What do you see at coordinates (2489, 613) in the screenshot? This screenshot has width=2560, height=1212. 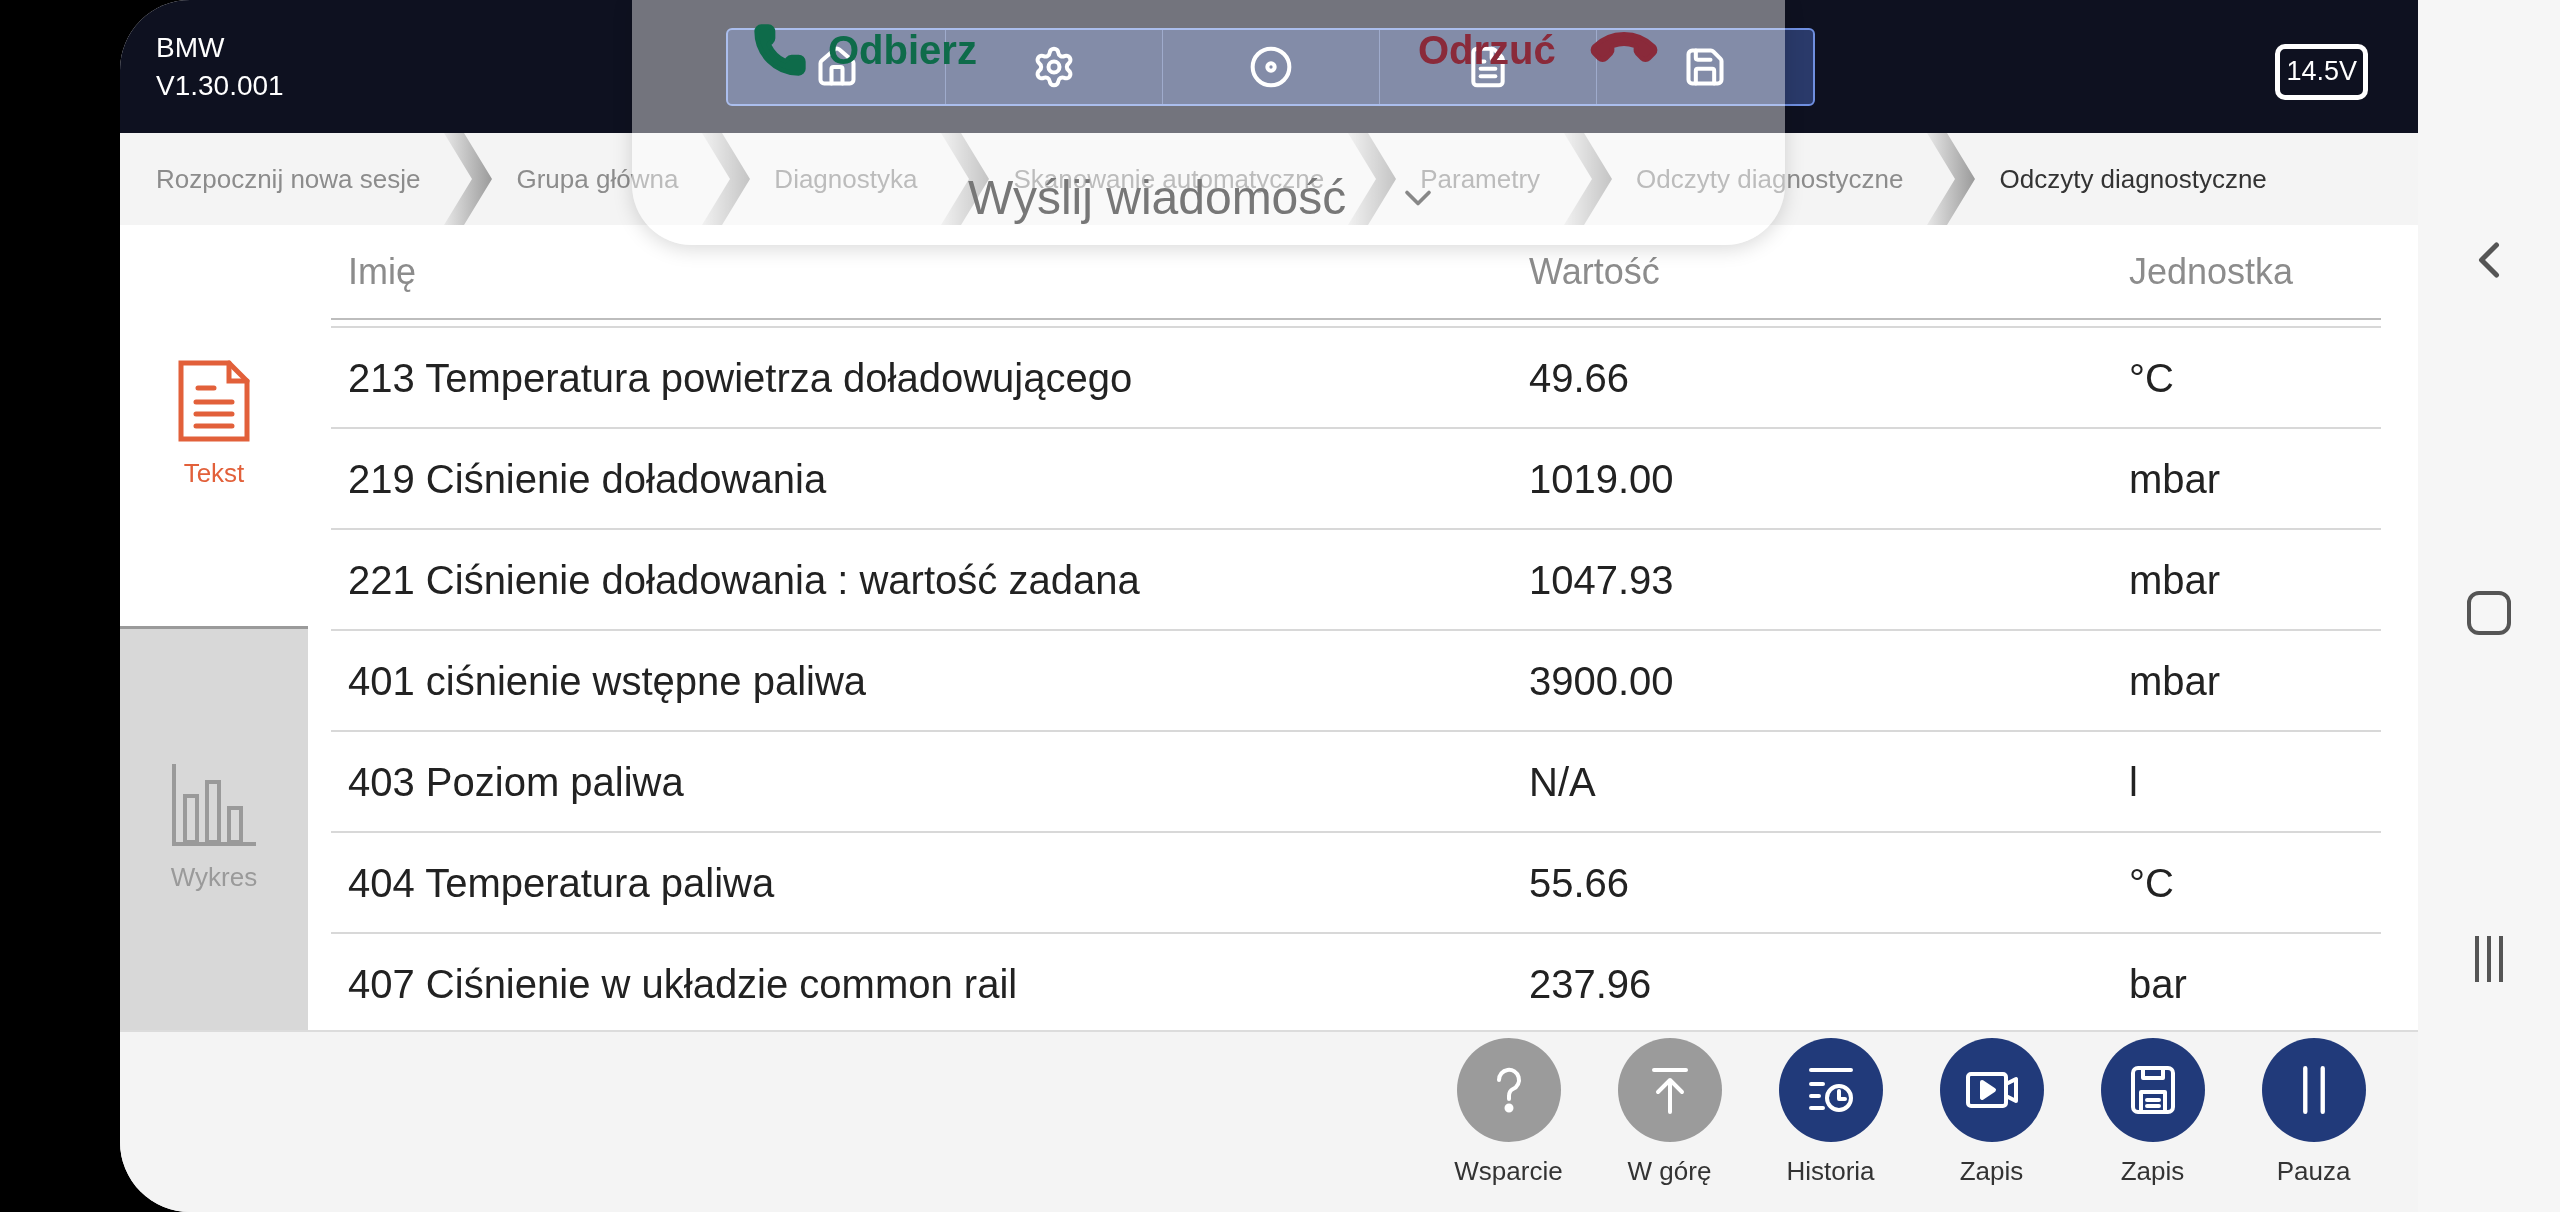 I see `home-button` at bounding box center [2489, 613].